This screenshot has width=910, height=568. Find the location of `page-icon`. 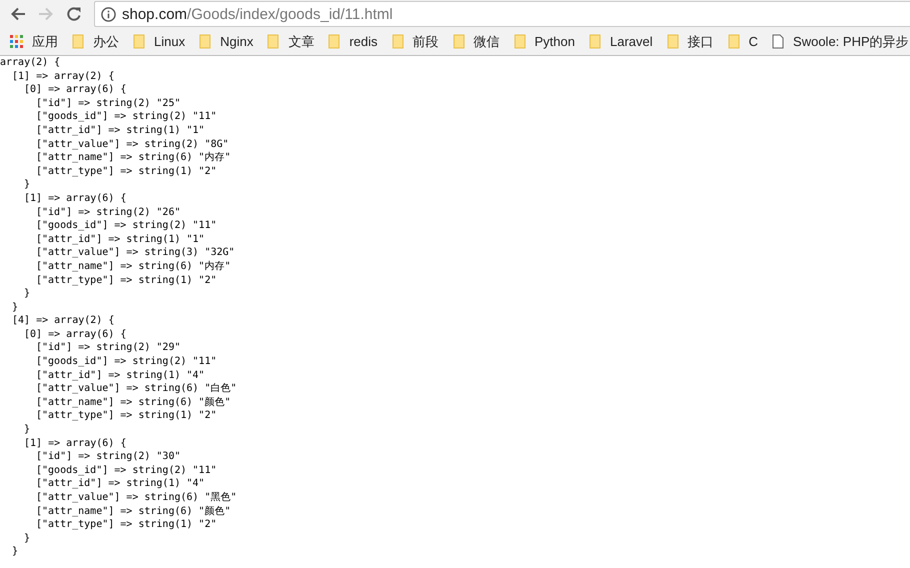

page-icon is located at coordinates (778, 41).